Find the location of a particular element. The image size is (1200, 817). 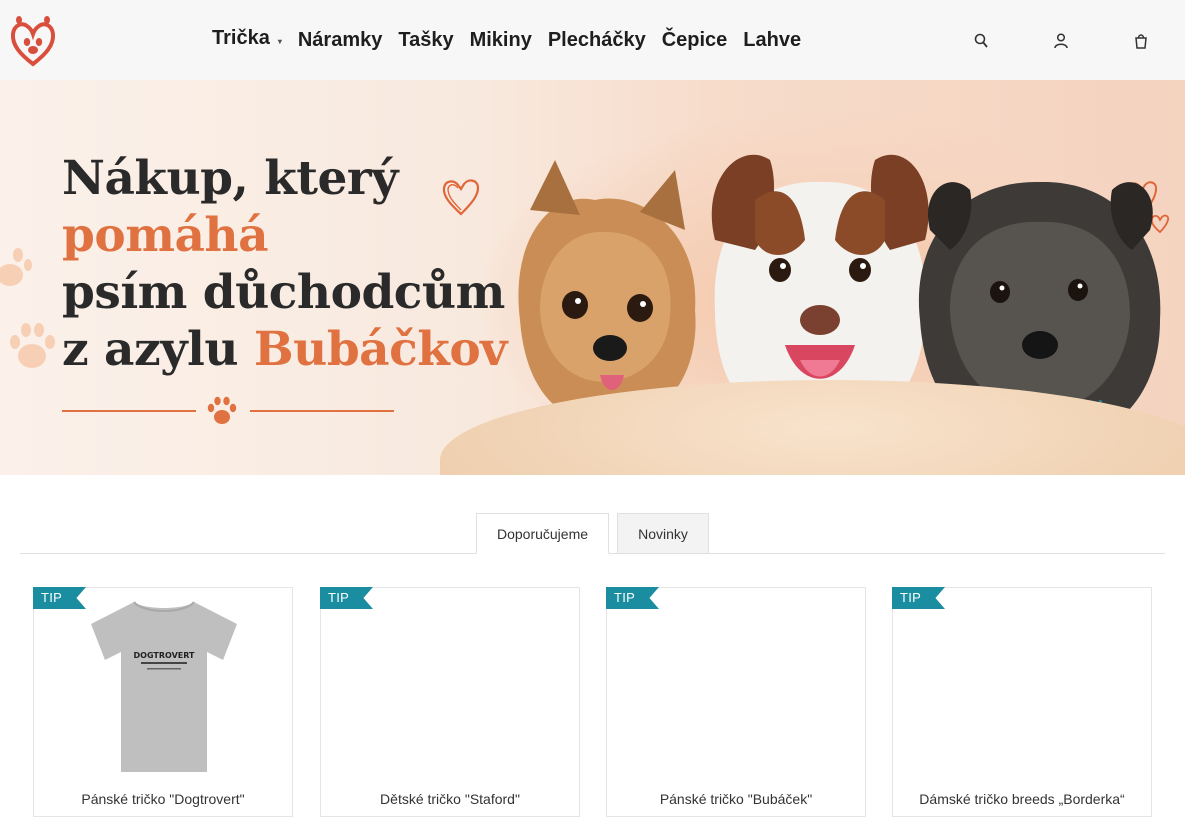

tab-label: Novinky is located at coordinates (663, 533).